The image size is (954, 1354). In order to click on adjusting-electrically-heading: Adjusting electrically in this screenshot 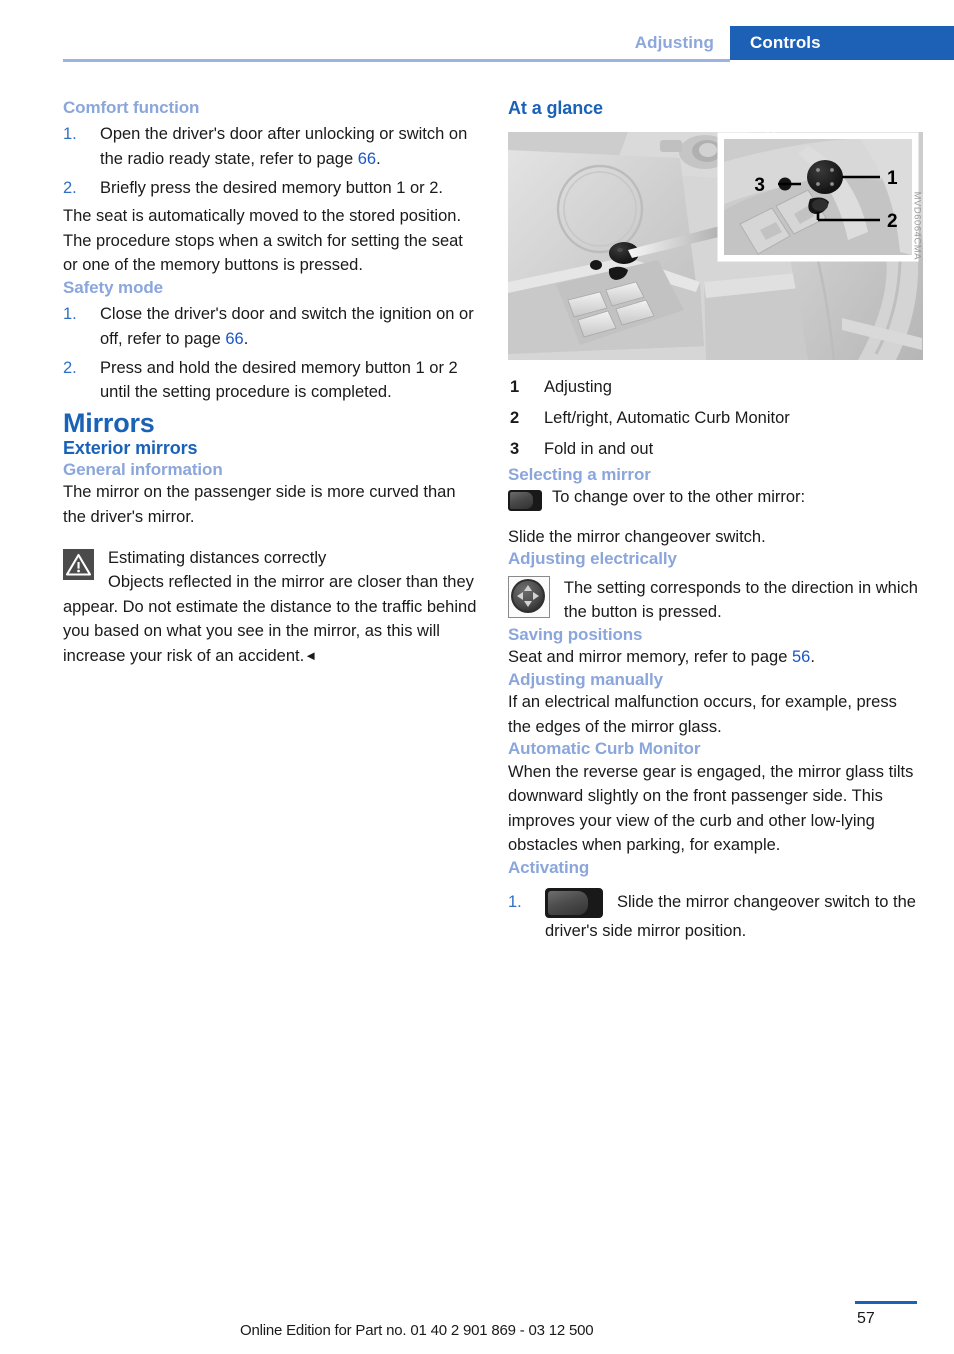, I will do `click(592, 559)`.